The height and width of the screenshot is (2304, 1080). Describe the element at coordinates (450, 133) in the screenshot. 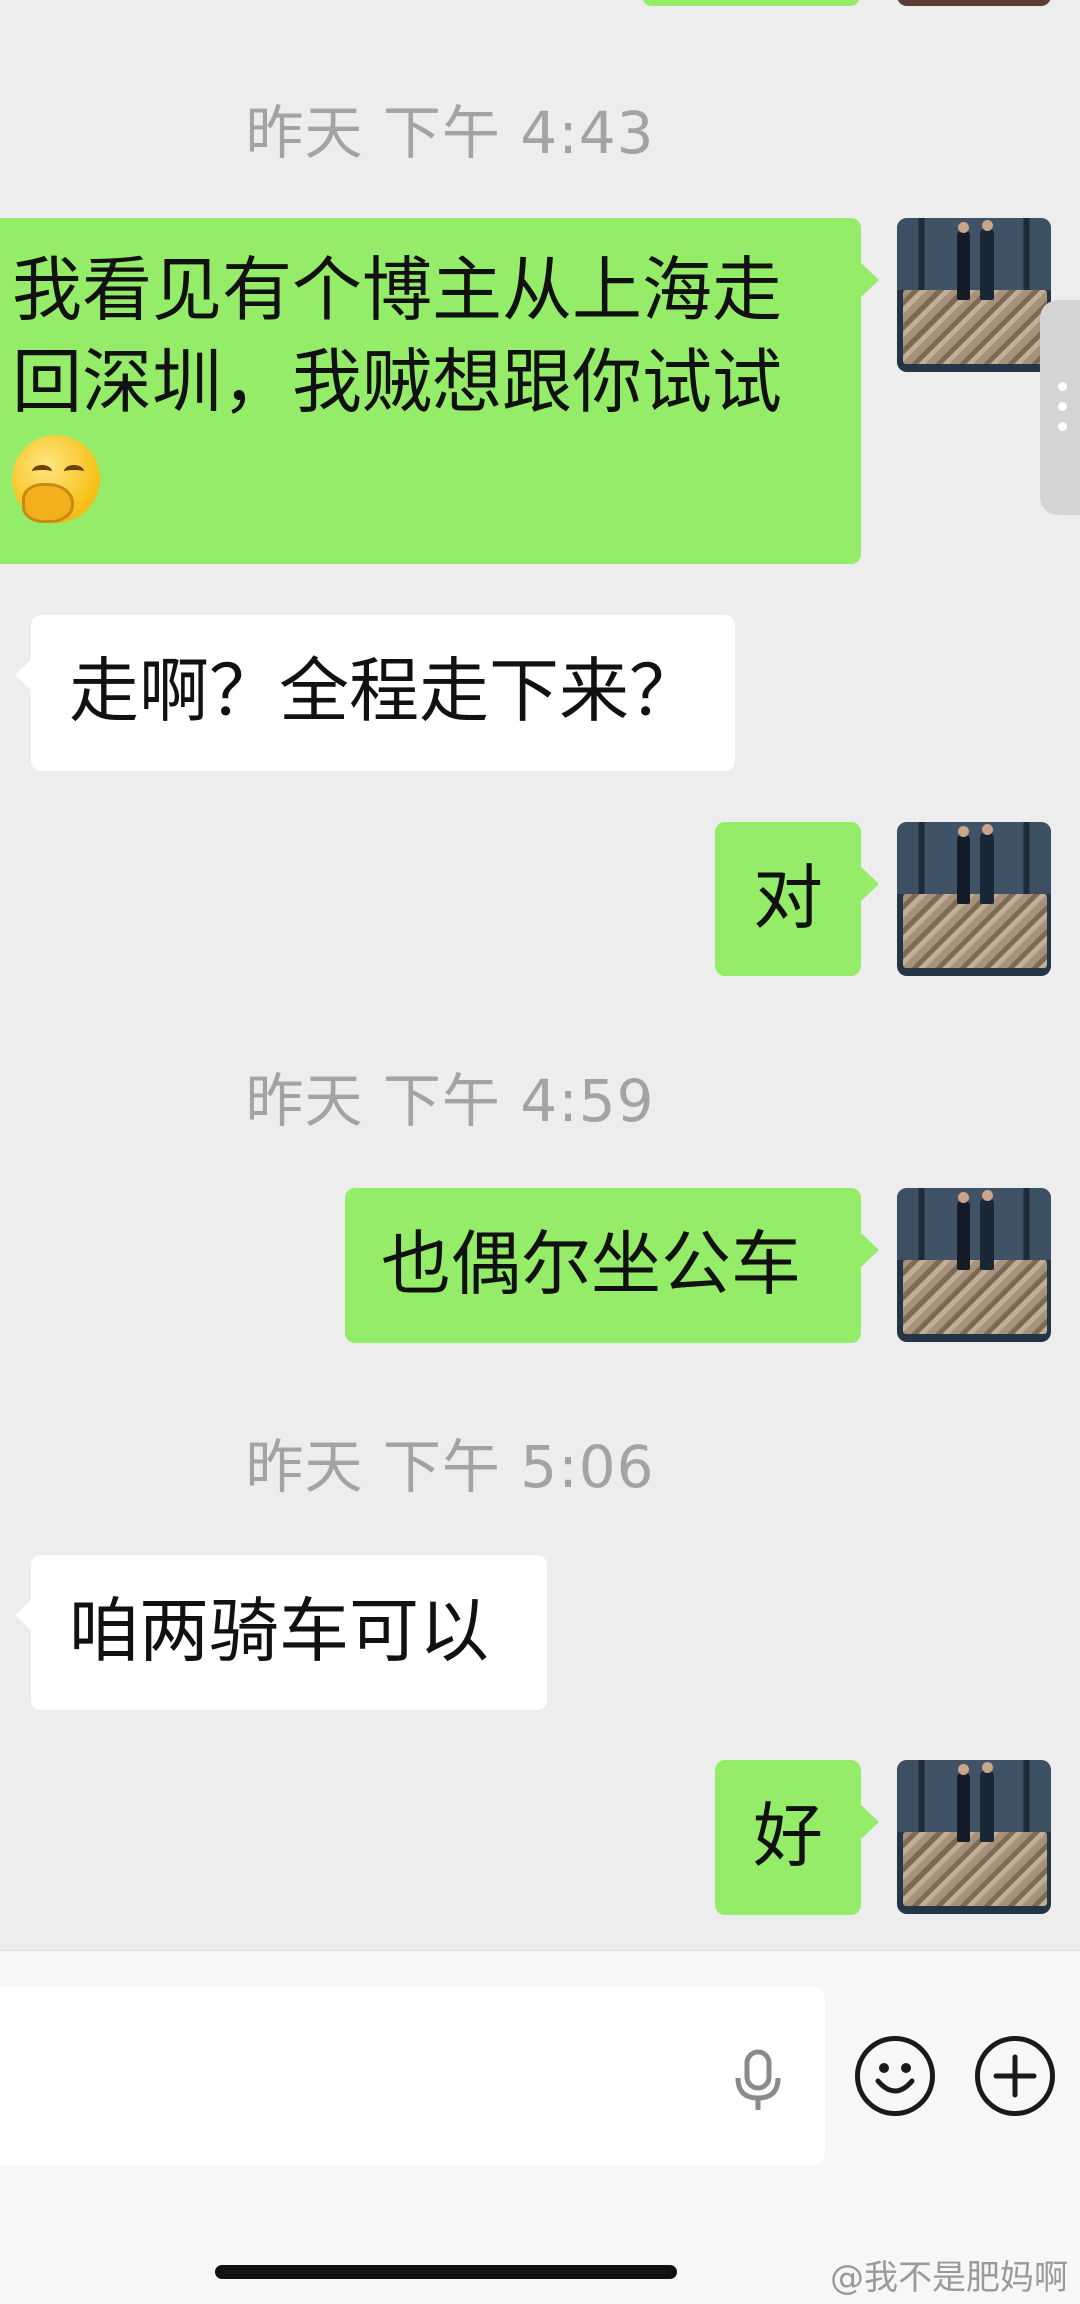

I see `timestamp: 昨天 下午 4:43` at that location.